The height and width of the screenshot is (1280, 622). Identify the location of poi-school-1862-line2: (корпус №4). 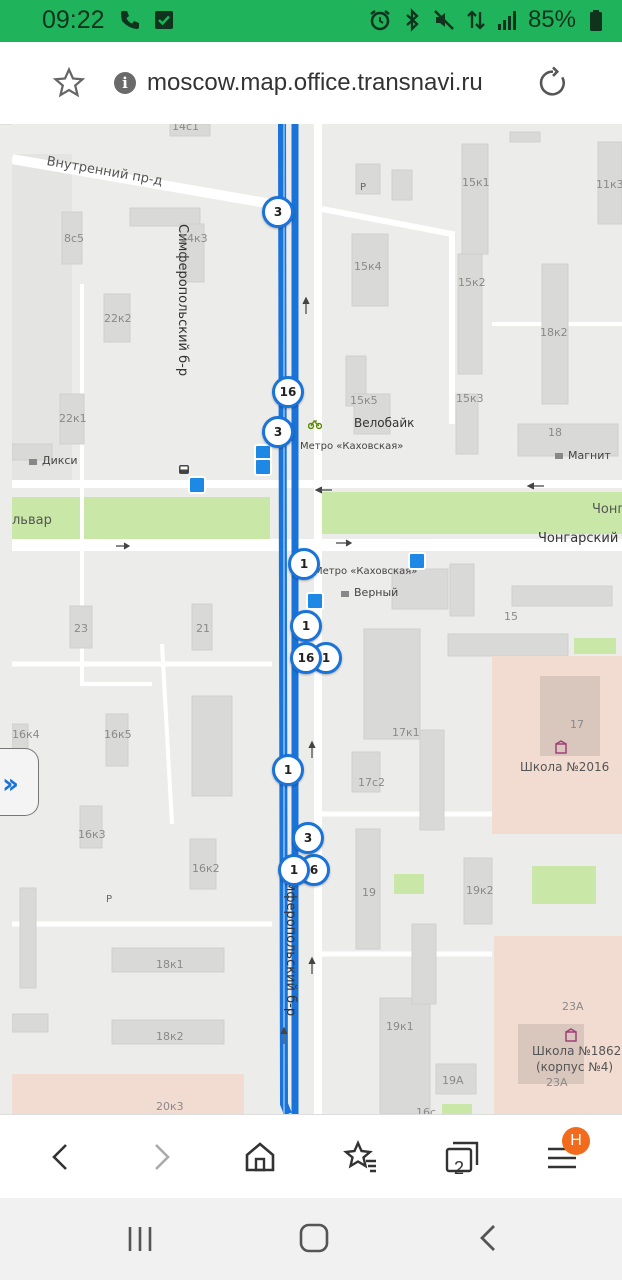
(574, 1067).